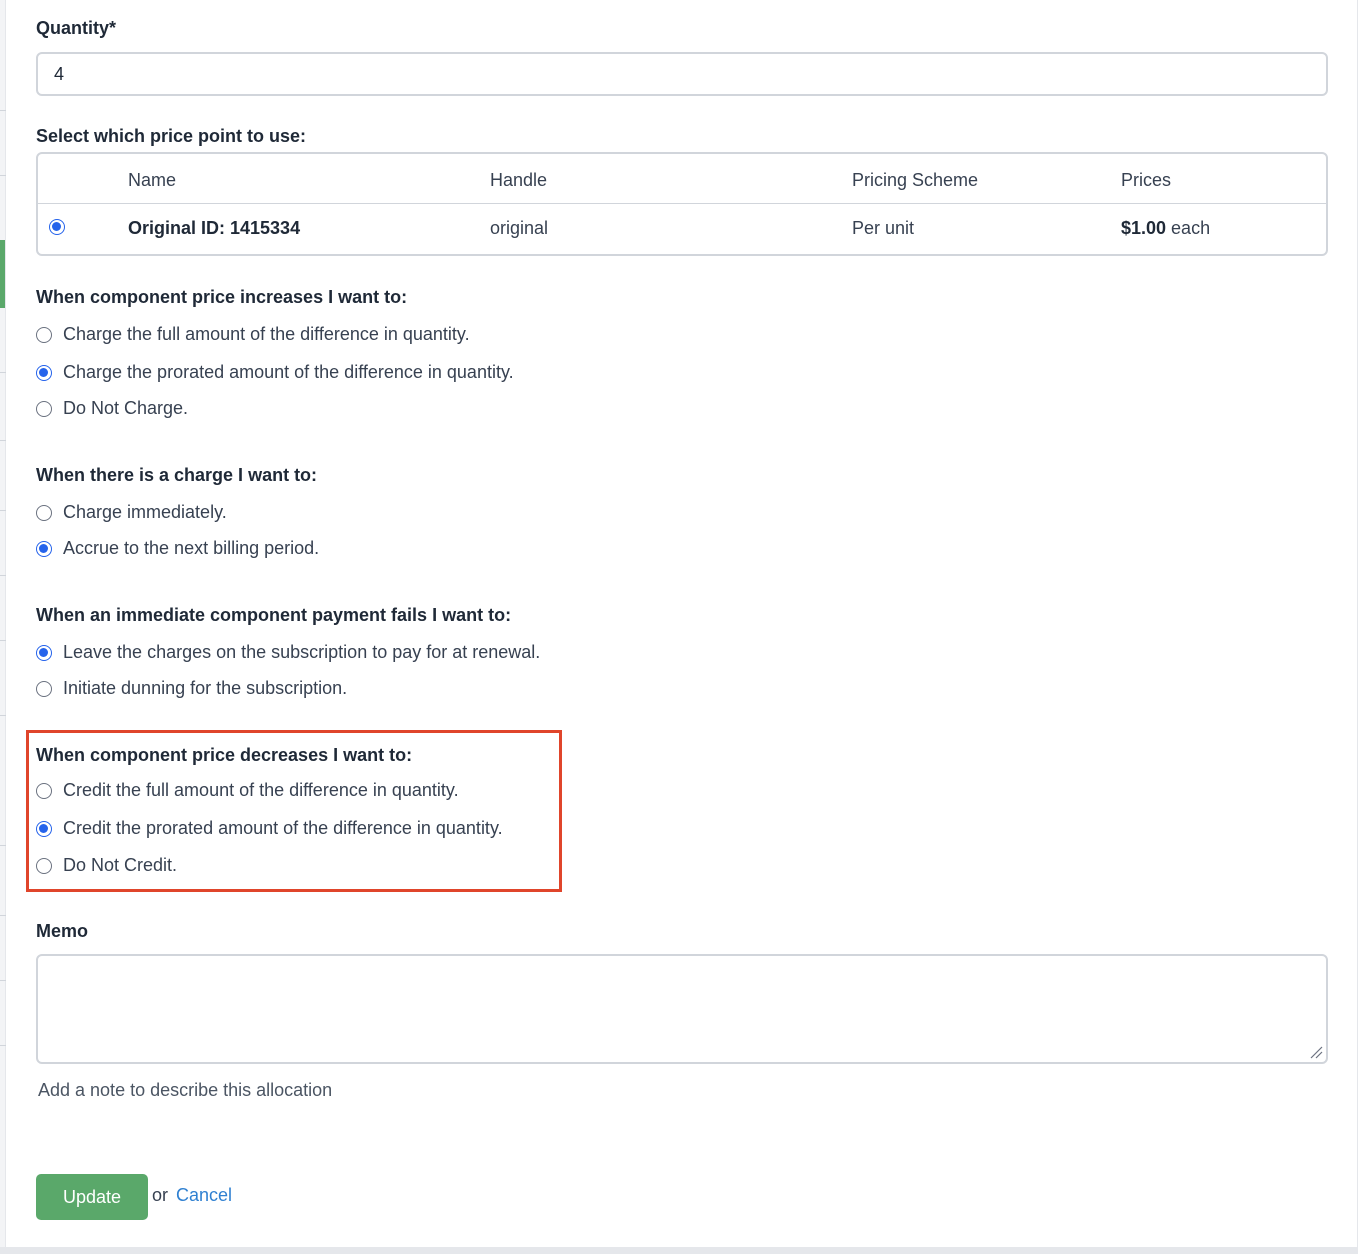 This screenshot has height=1254, width=1358. Describe the element at coordinates (386, 867) in the screenshot. I see `decrease-option-none: Do Not Credit.` at that location.